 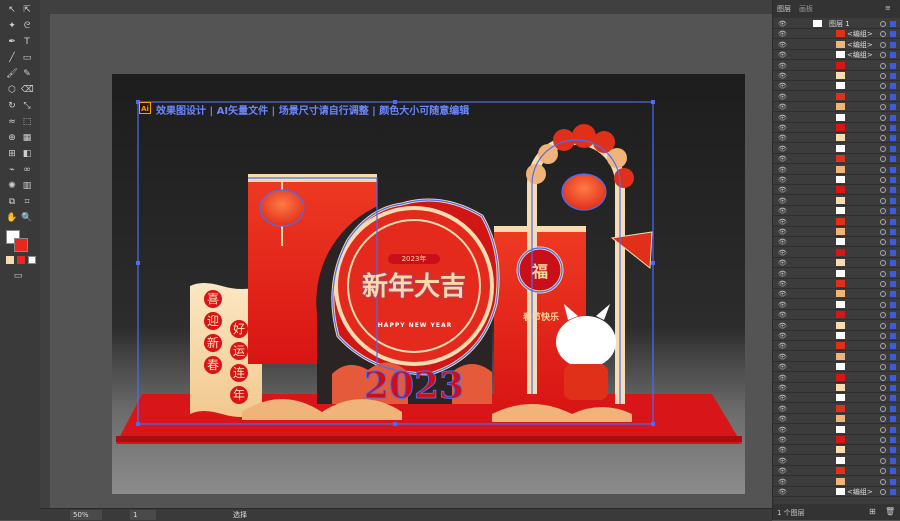 What do you see at coordinates (12, 10) in the screenshot?
I see `selection-tool-icon: ↖` at bounding box center [12, 10].